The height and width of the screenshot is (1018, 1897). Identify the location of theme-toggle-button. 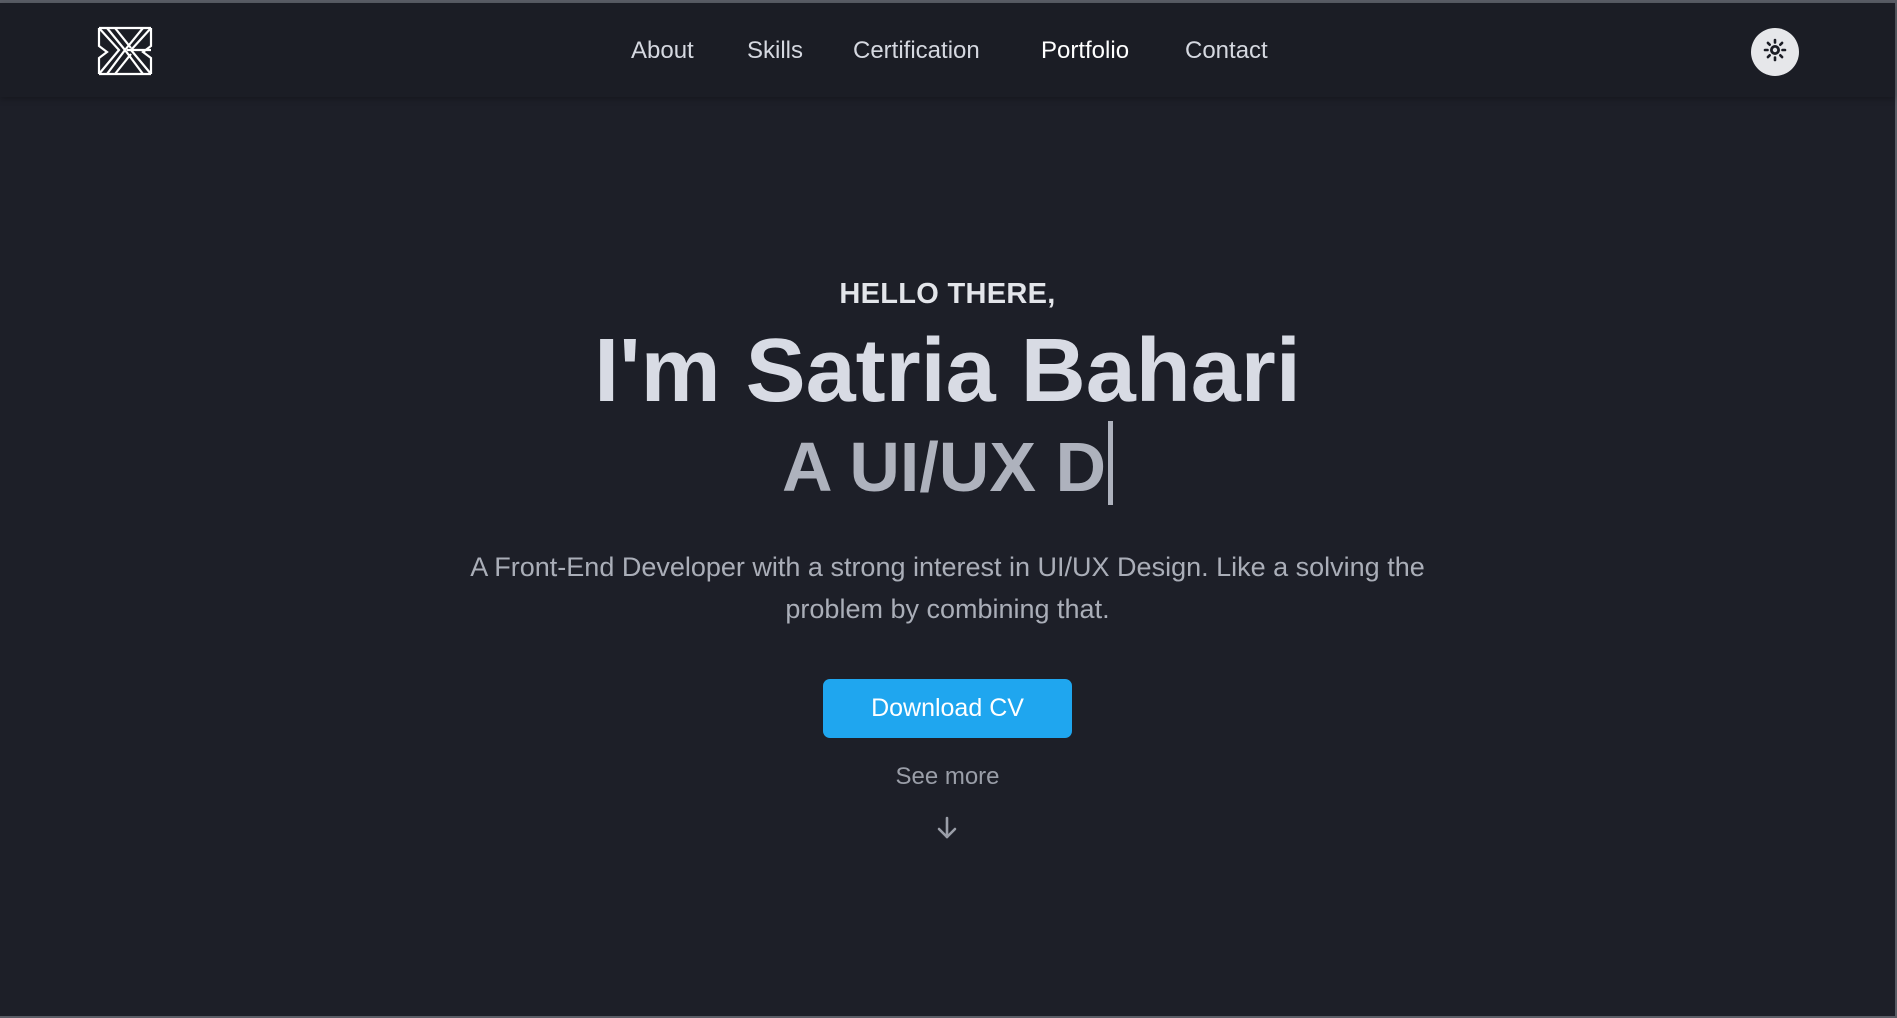
(1775, 52).